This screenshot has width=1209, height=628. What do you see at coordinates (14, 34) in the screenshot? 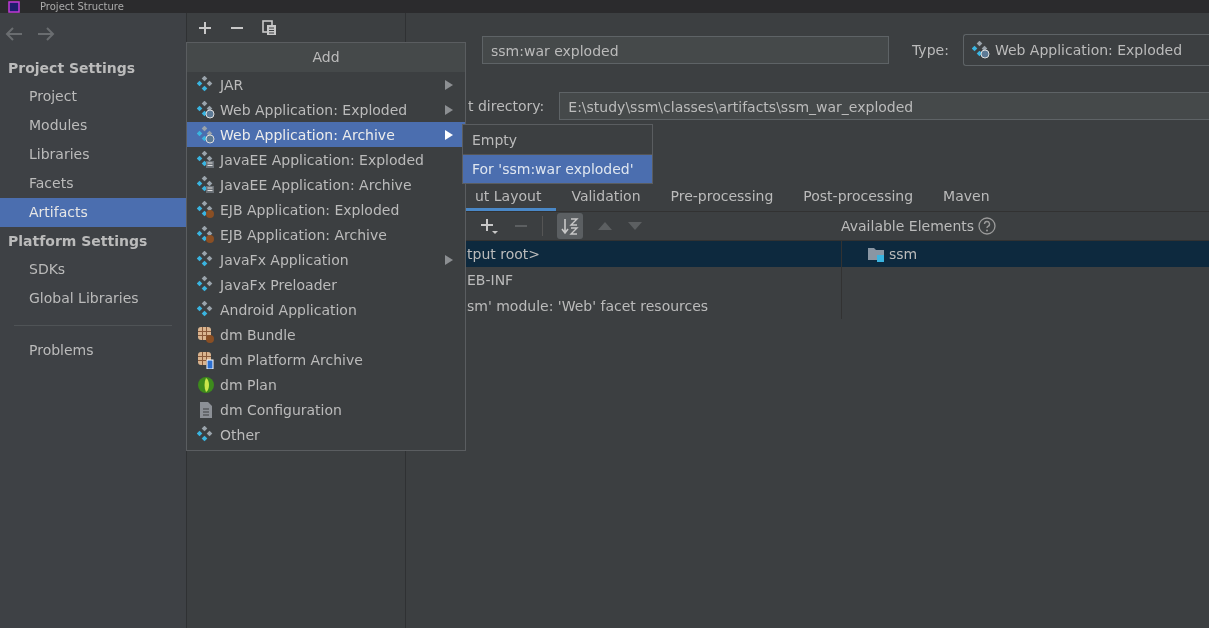
I see `back-arrow-icon` at bounding box center [14, 34].